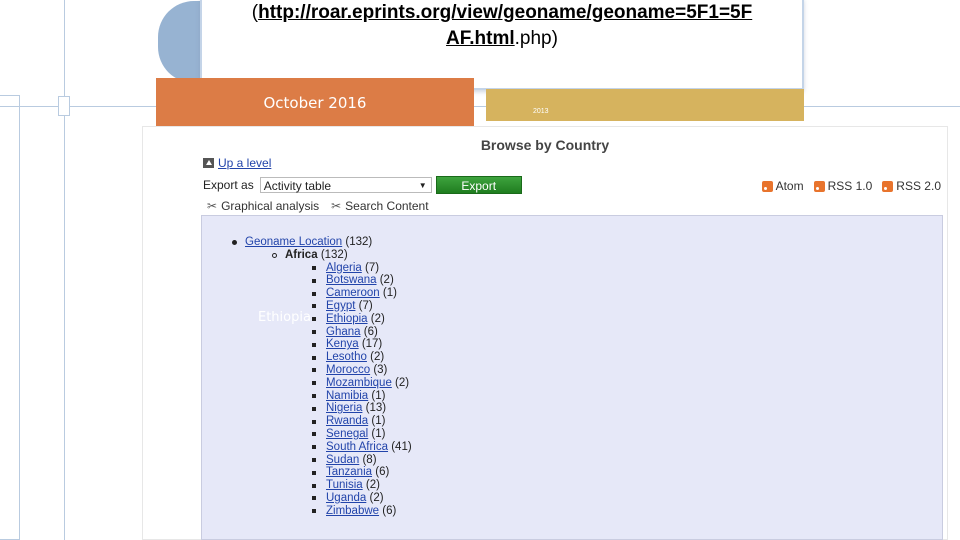 This screenshot has height=540, width=960. Describe the element at coordinates (344, 408) in the screenshot. I see `country-link: Nigeria` at that location.